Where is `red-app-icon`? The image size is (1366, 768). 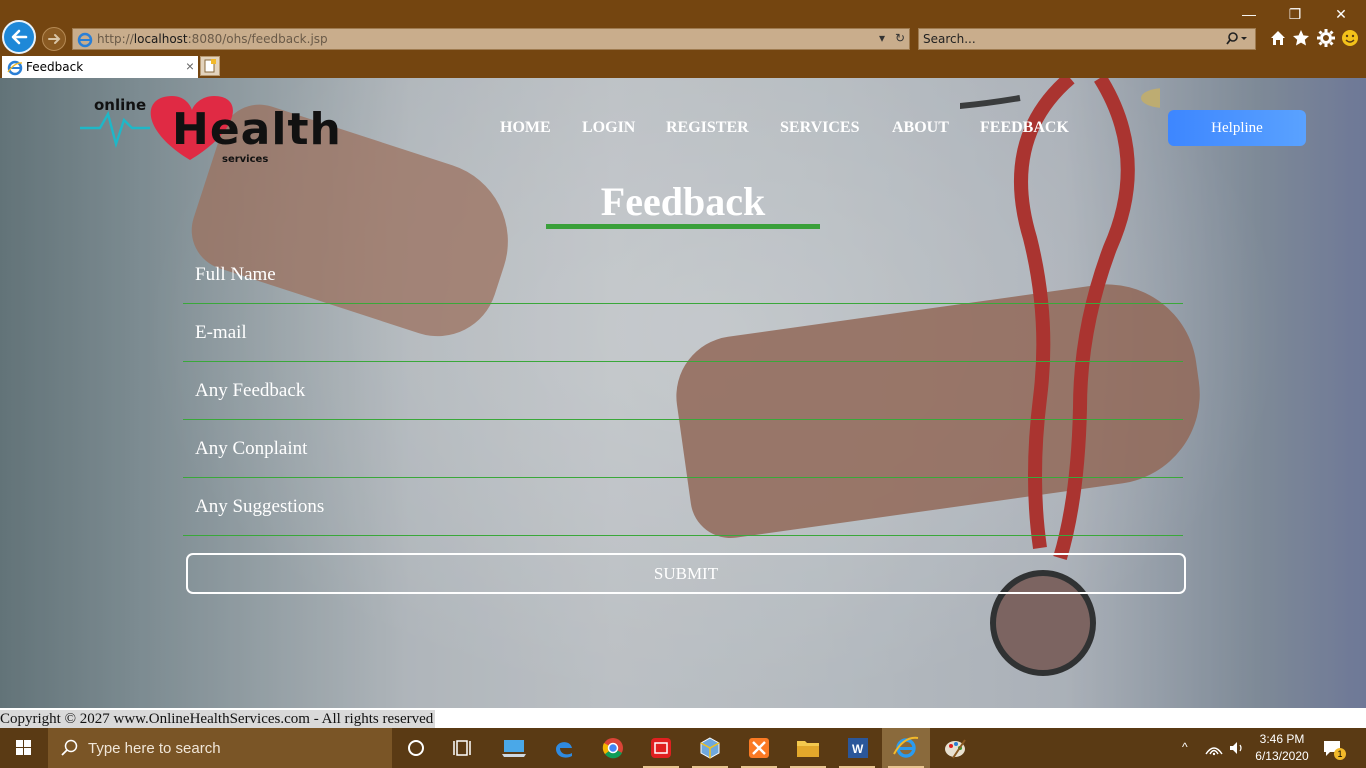
red-app-icon is located at coordinates (661, 748).